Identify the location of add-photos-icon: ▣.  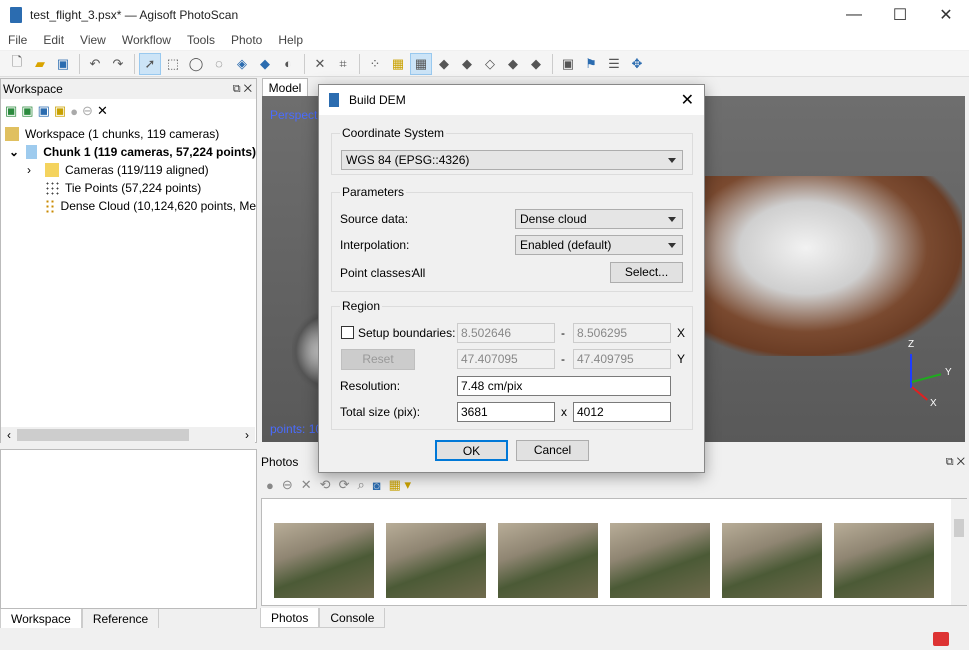
(27, 111).